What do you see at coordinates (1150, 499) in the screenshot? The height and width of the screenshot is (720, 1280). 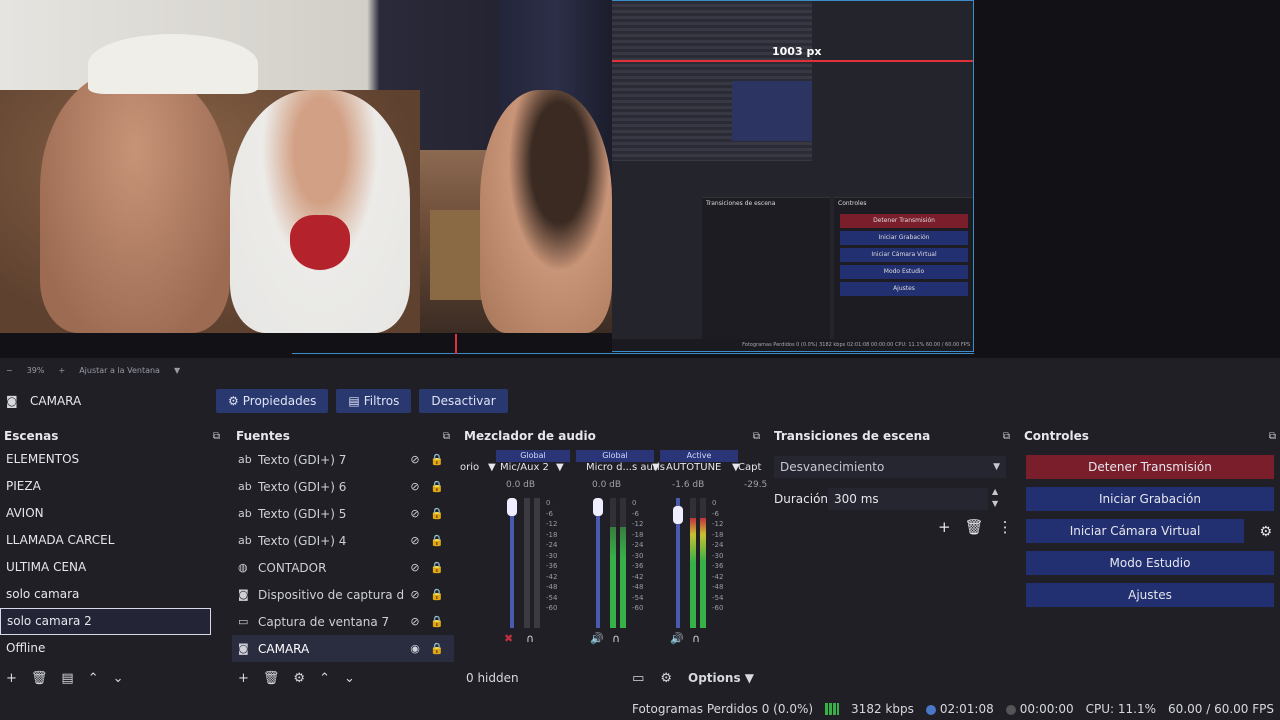 I see `start-recording-button: Iniciar Grabación` at bounding box center [1150, 499].